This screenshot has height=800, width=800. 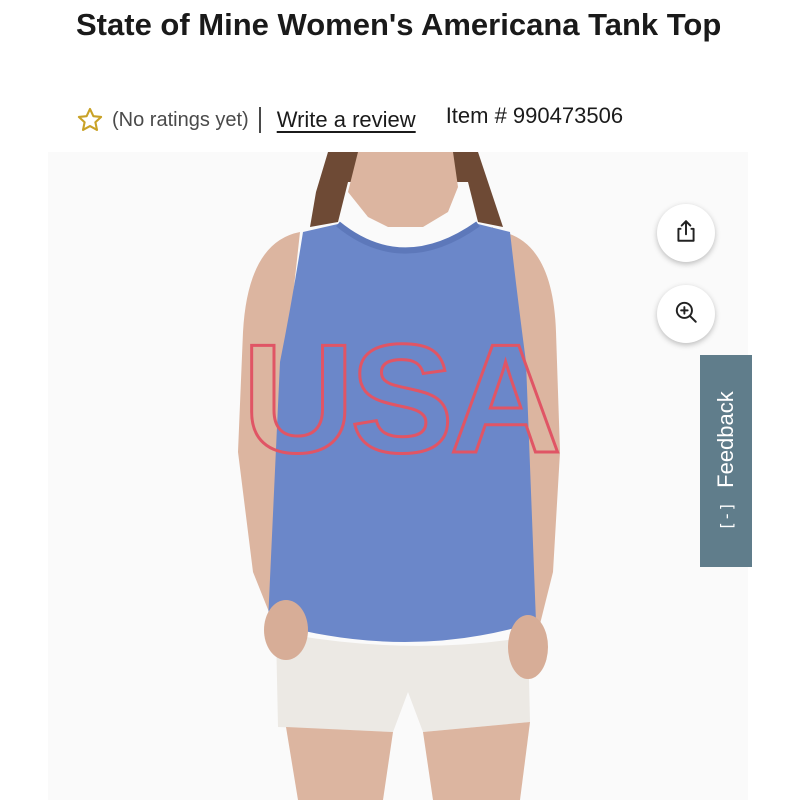 I want to click on feedback-tab: [-] Feedback, so click(x=726, y=461).